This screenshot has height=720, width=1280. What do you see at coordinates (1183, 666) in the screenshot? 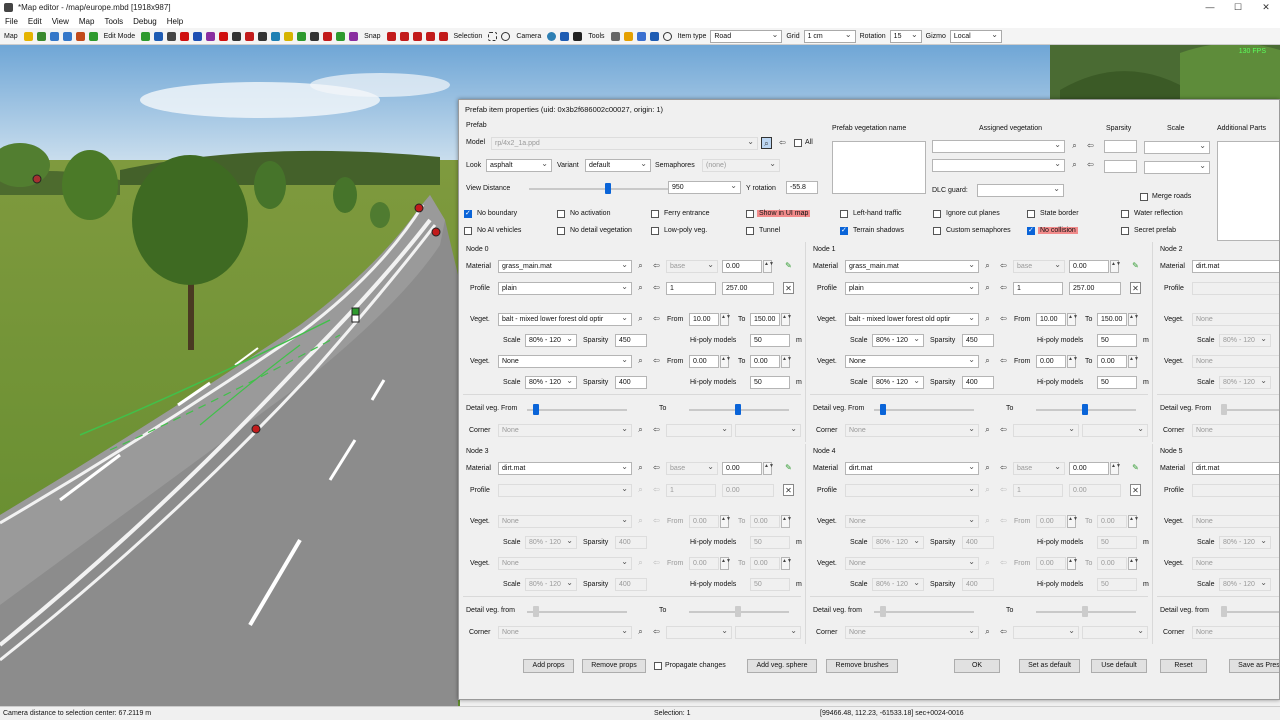
I see `reset-button: Reset` at bounding box center [1183, 666].